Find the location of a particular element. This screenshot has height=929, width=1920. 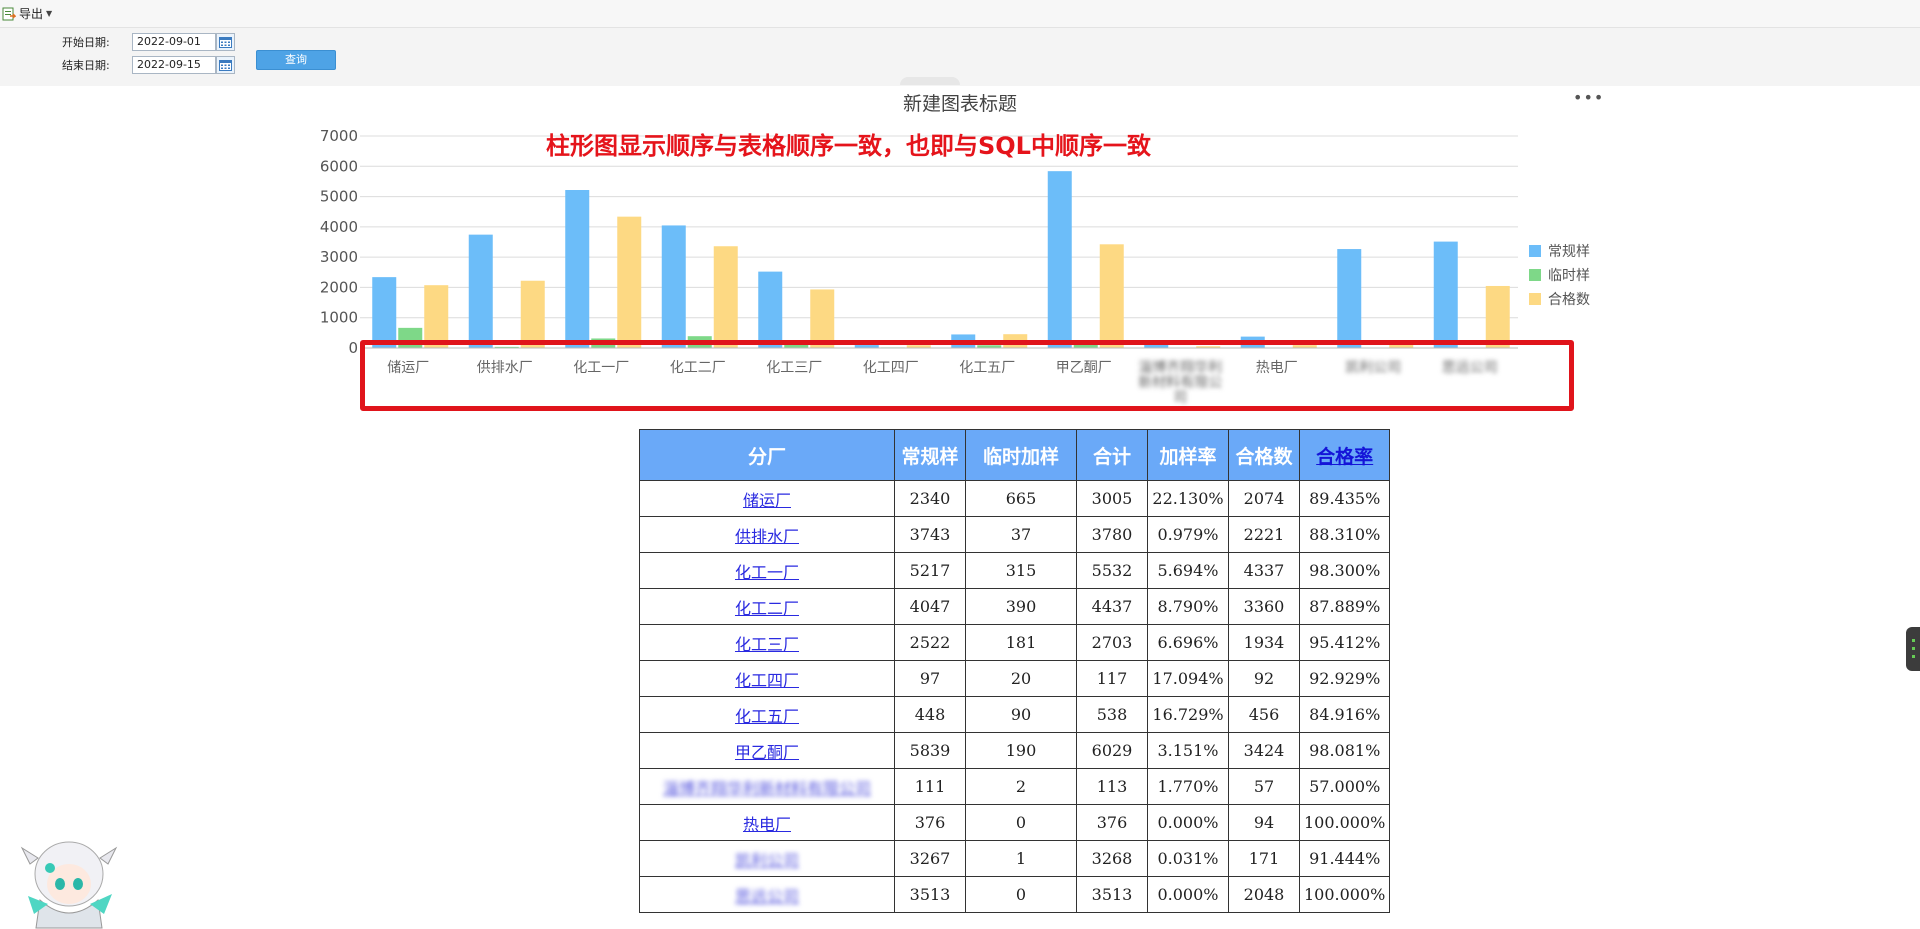

start-date-input: 2022-09-01 is located at coordinates (174, 42).